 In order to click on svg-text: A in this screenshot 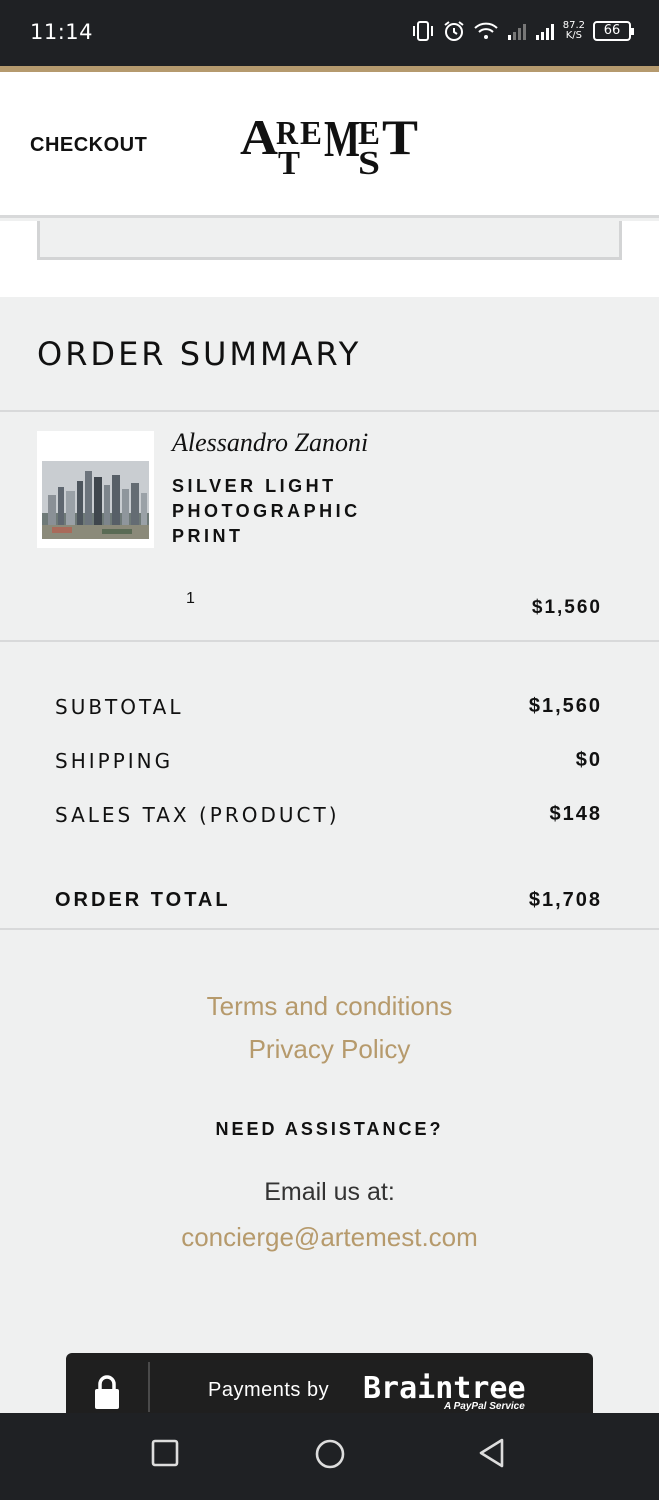, I will do `click(259, 137)`.